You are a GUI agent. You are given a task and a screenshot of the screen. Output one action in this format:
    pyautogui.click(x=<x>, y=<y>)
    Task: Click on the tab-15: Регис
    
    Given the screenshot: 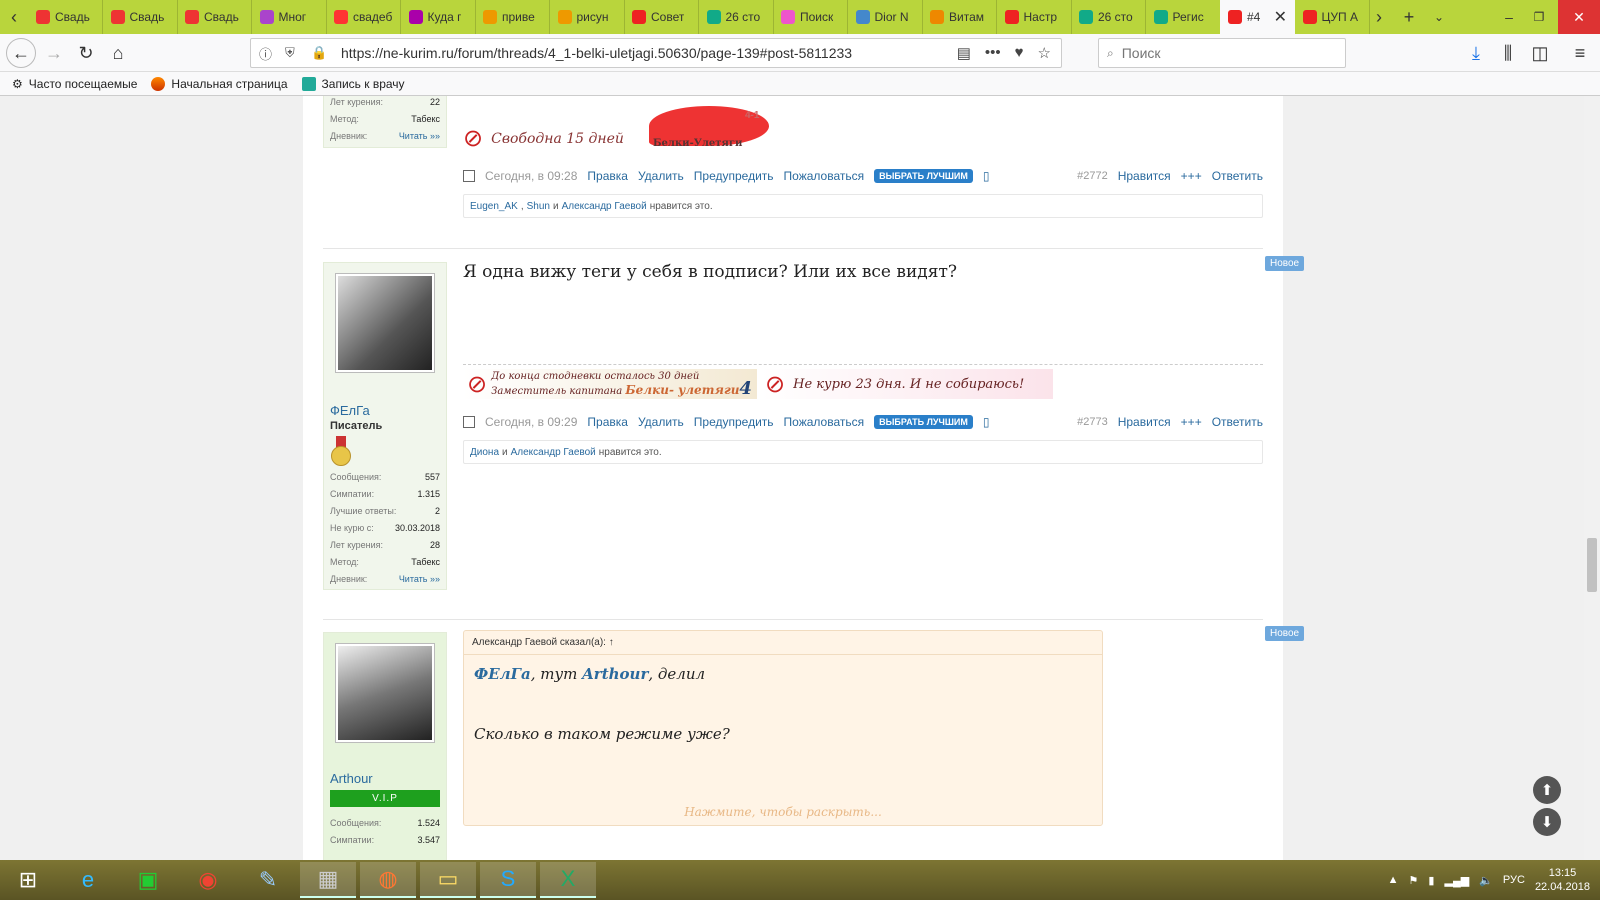 What is the action you would take?
    pyautogui.click(x=1183, y=17)
    